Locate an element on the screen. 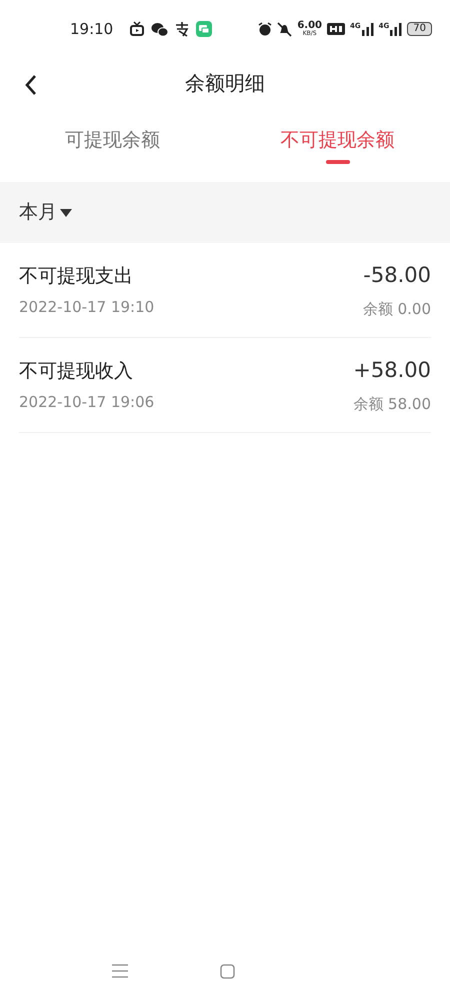 This screenshot has width=450, height=1000. record-balance: 余额 0.00 is located at coordinates (396, 309).